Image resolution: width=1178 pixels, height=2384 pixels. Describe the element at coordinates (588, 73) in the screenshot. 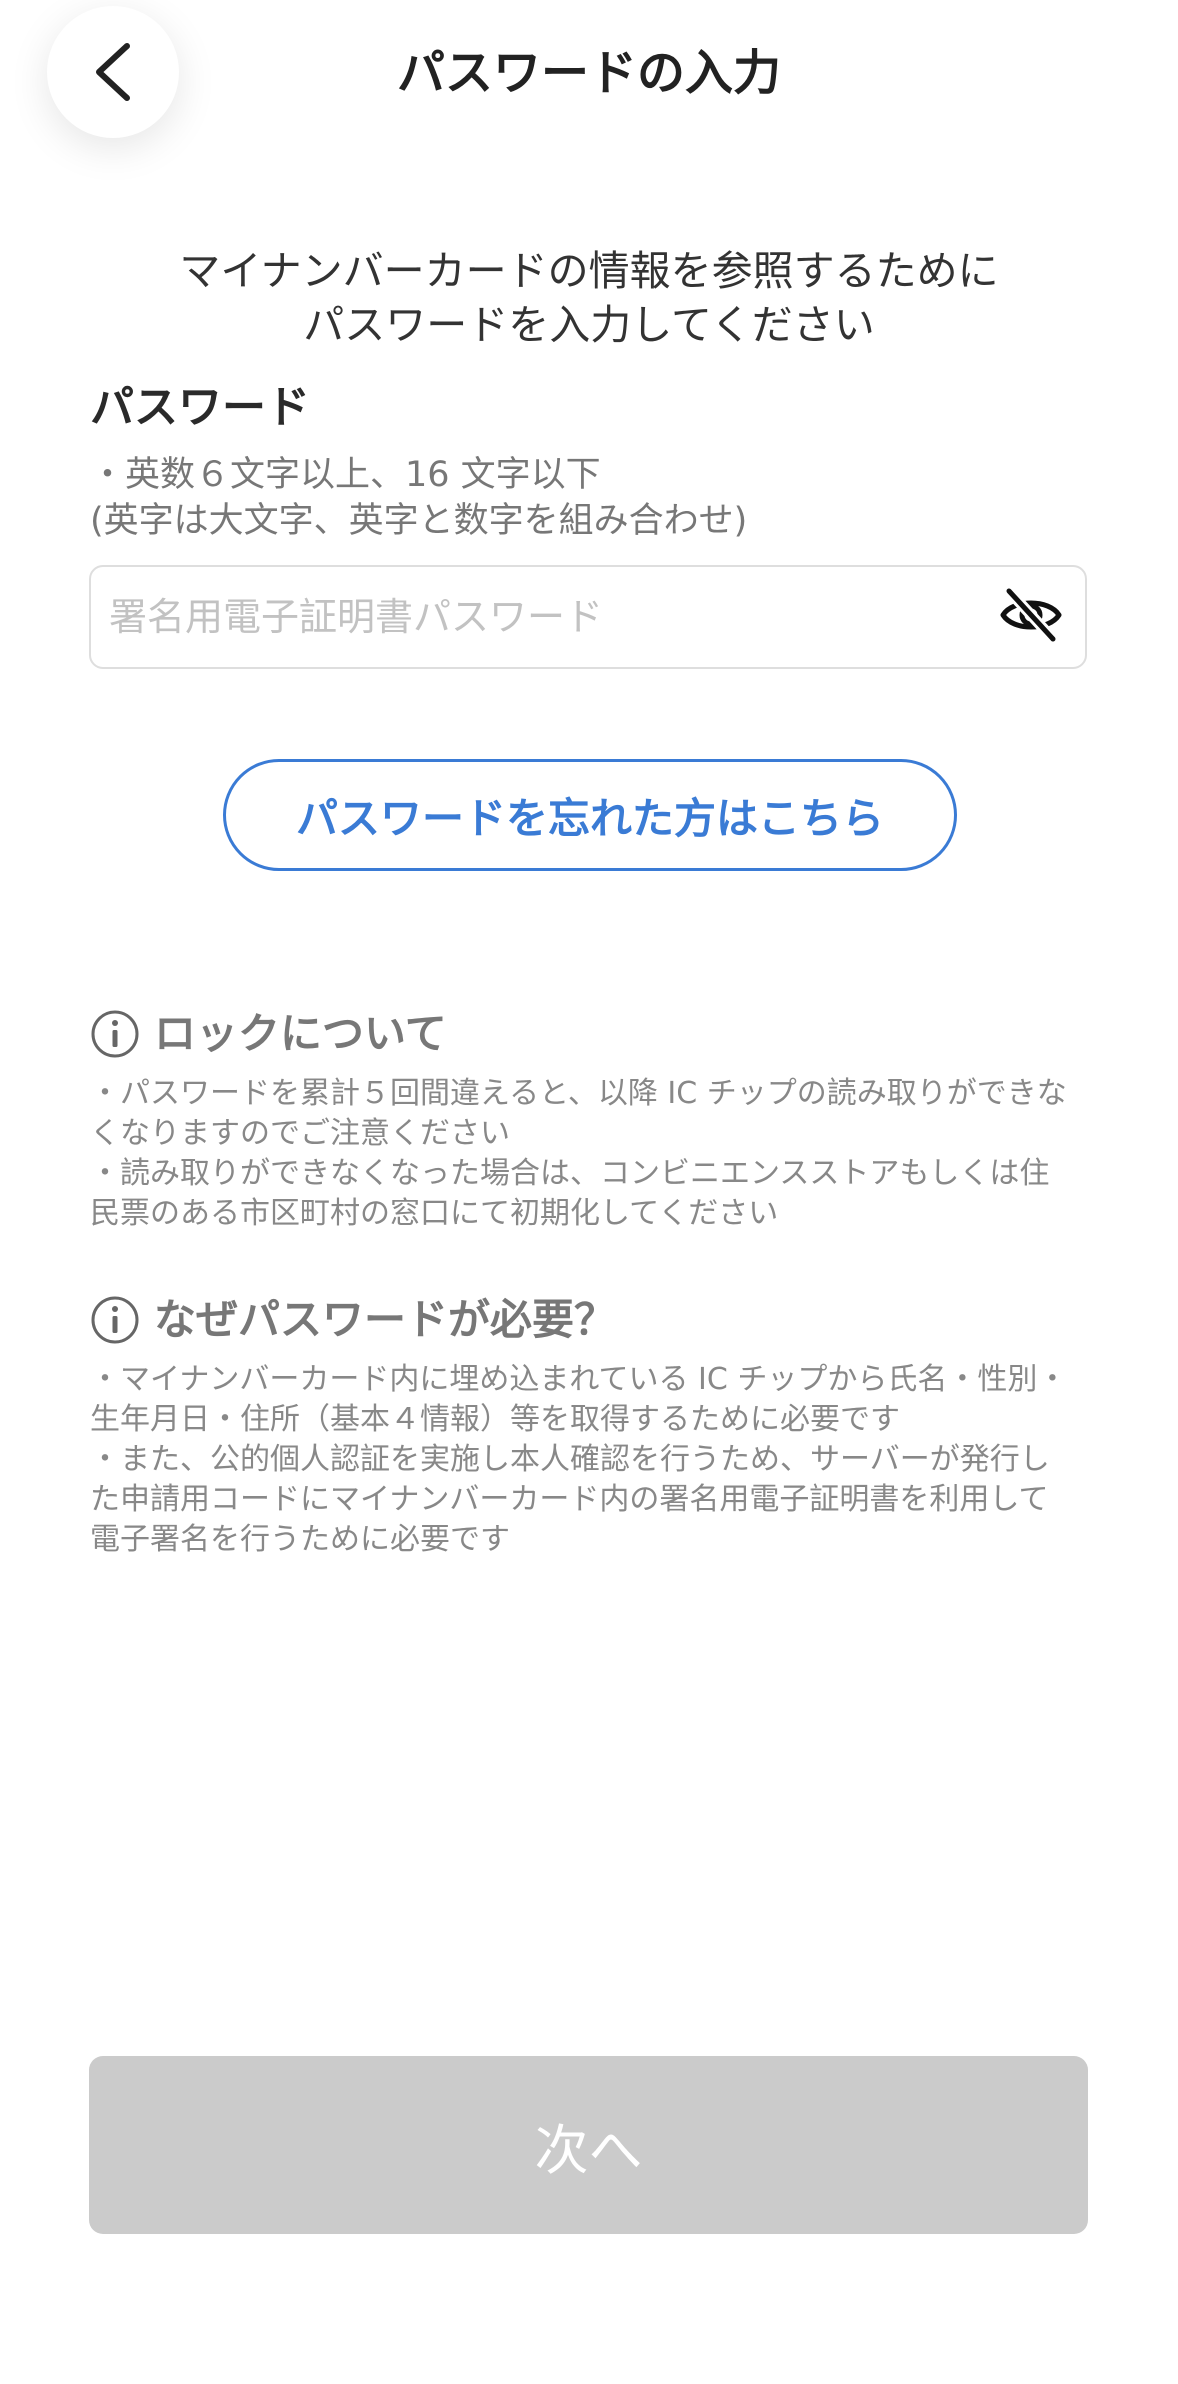

I see `page-title: パスワードの入力` at that location.